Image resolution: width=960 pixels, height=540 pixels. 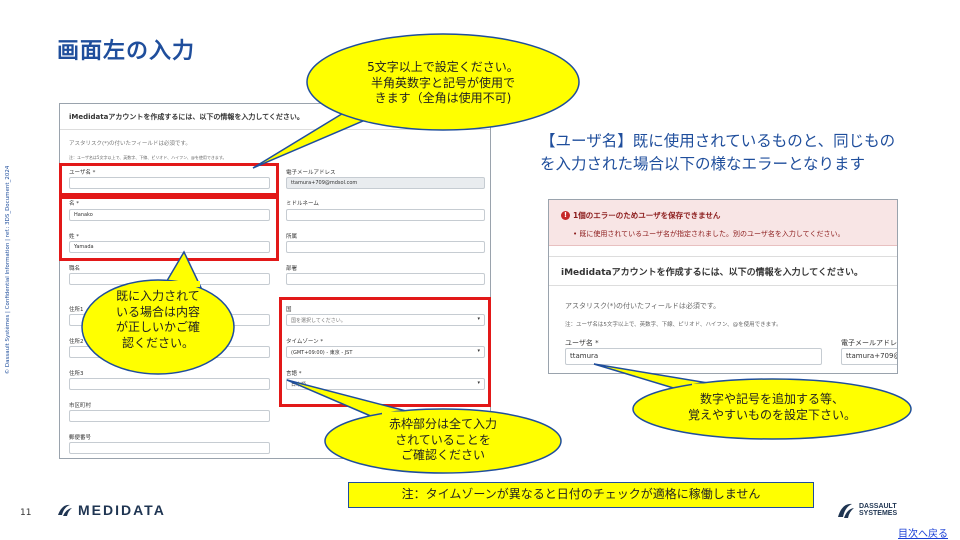 What do you see at coordinates (158, 296) in the screenshot?
I see `callout-left-line: 既に入力されて` at bounding box center [158, 296].